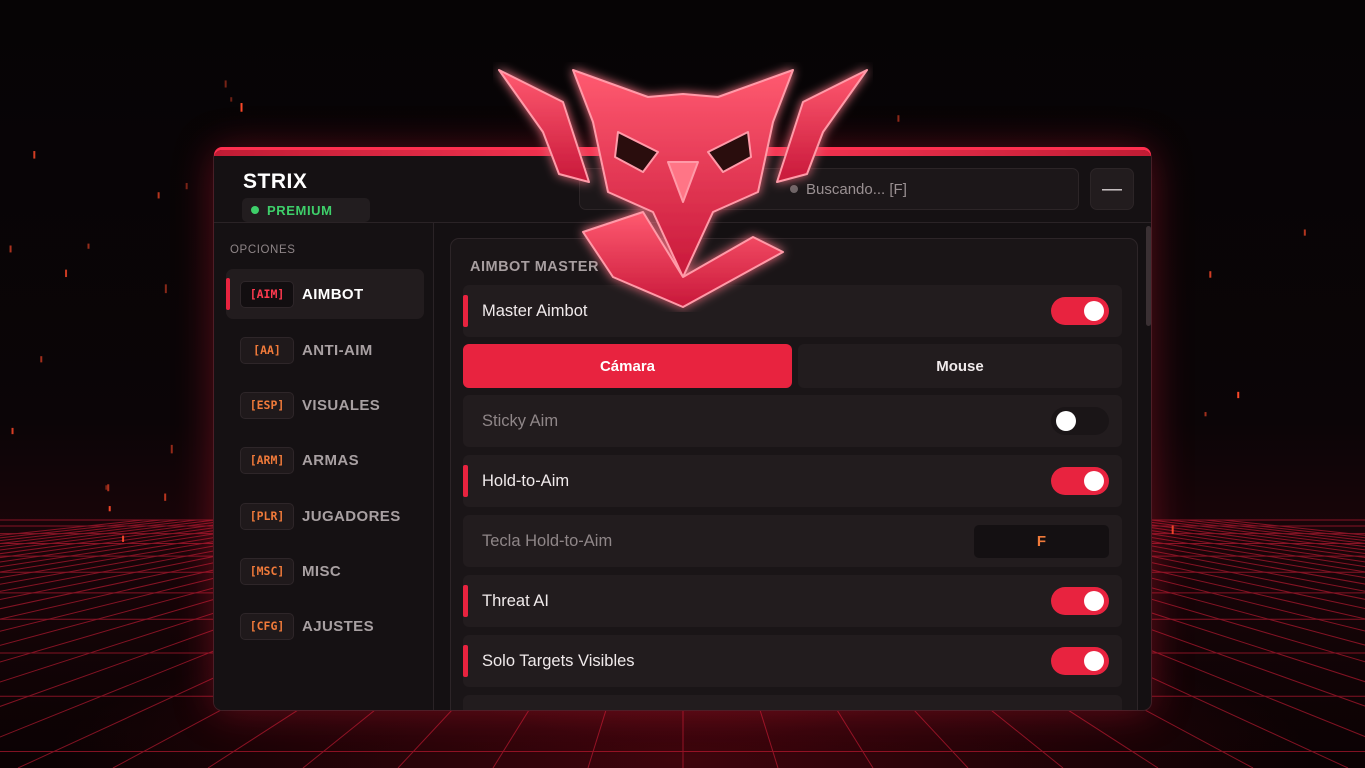 This screenshot has height=768, width=1365. I want to click on mode-camara-button: Cámara, so click(627, 366).